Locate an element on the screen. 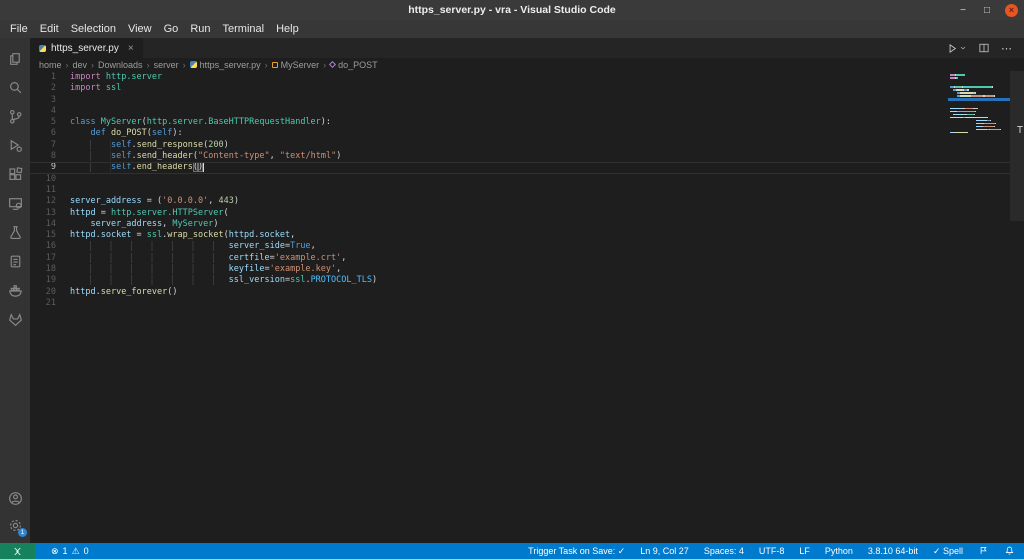 This screenshot has height=560, width=1024. remote-explorer-icon is located at coordinates (15, 203).